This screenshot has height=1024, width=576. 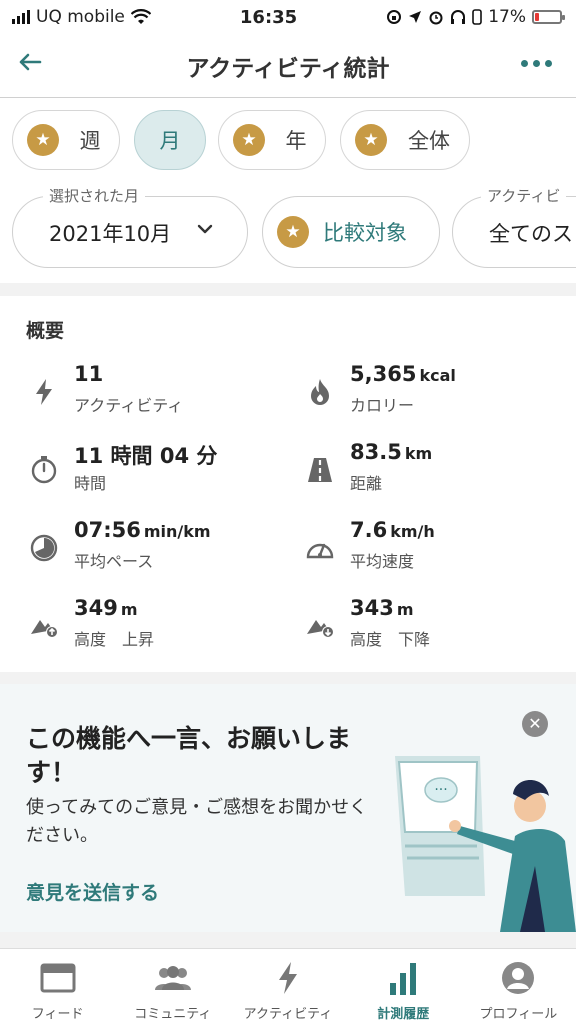 I want to click on status-left: UQ mobile, so click(x=81, y=17).